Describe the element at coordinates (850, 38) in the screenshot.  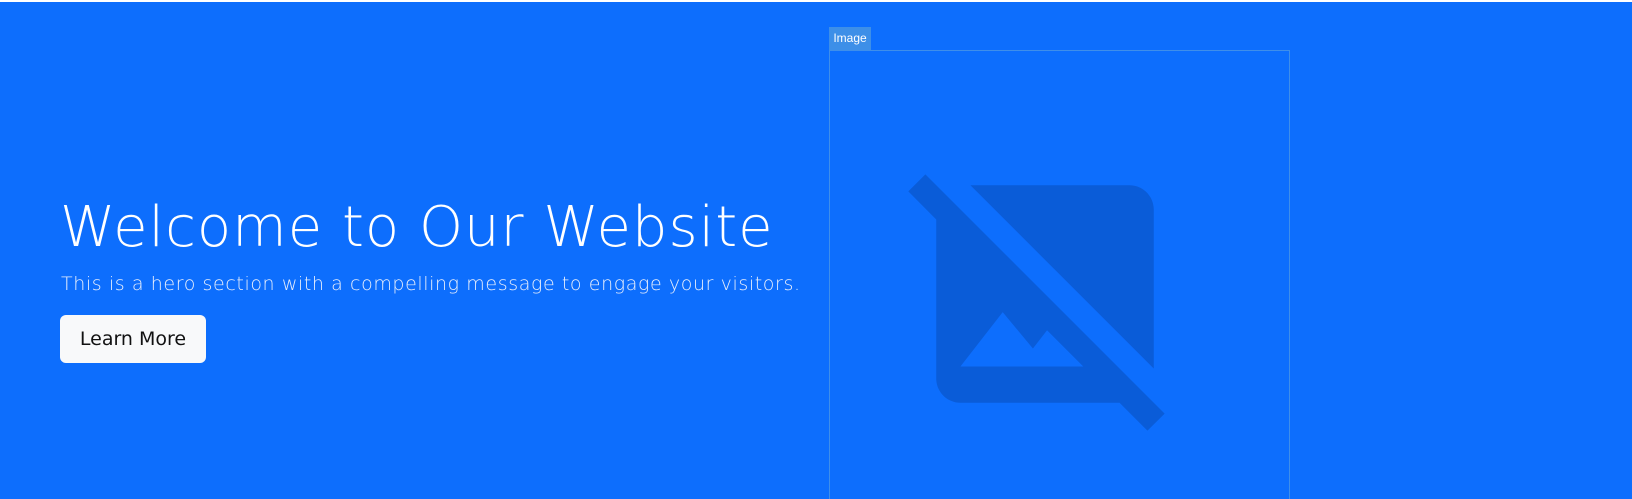
I see `image-block-label: Image` at that location.